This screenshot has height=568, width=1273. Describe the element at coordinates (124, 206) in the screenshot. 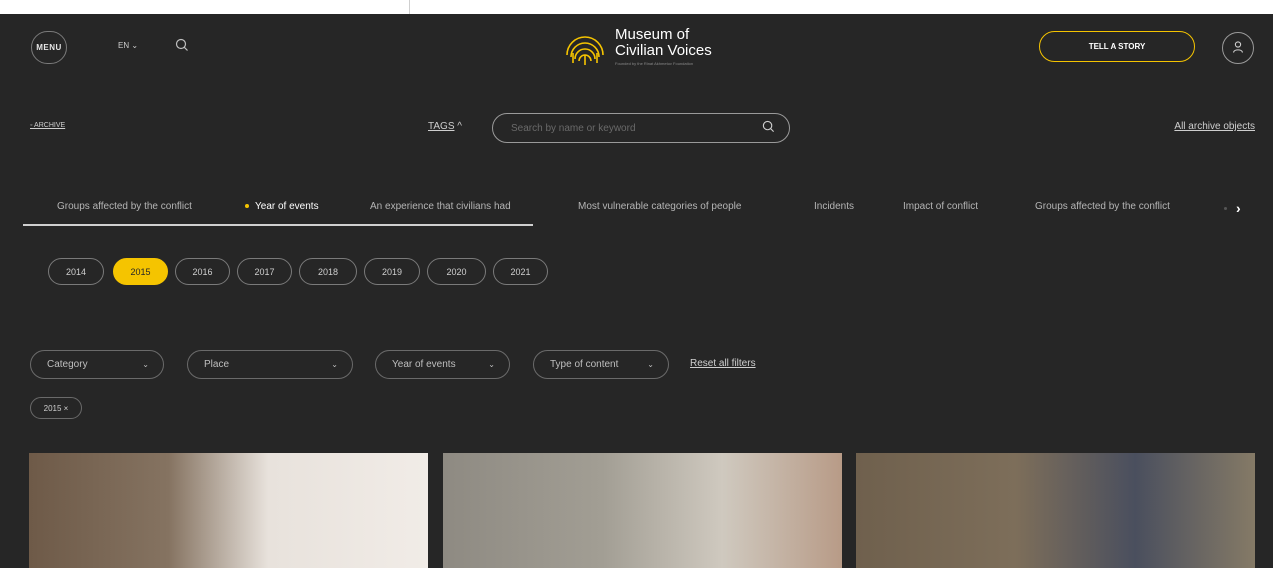

I see `tab-groups-affected: Groups affected by the conflict` at that location.